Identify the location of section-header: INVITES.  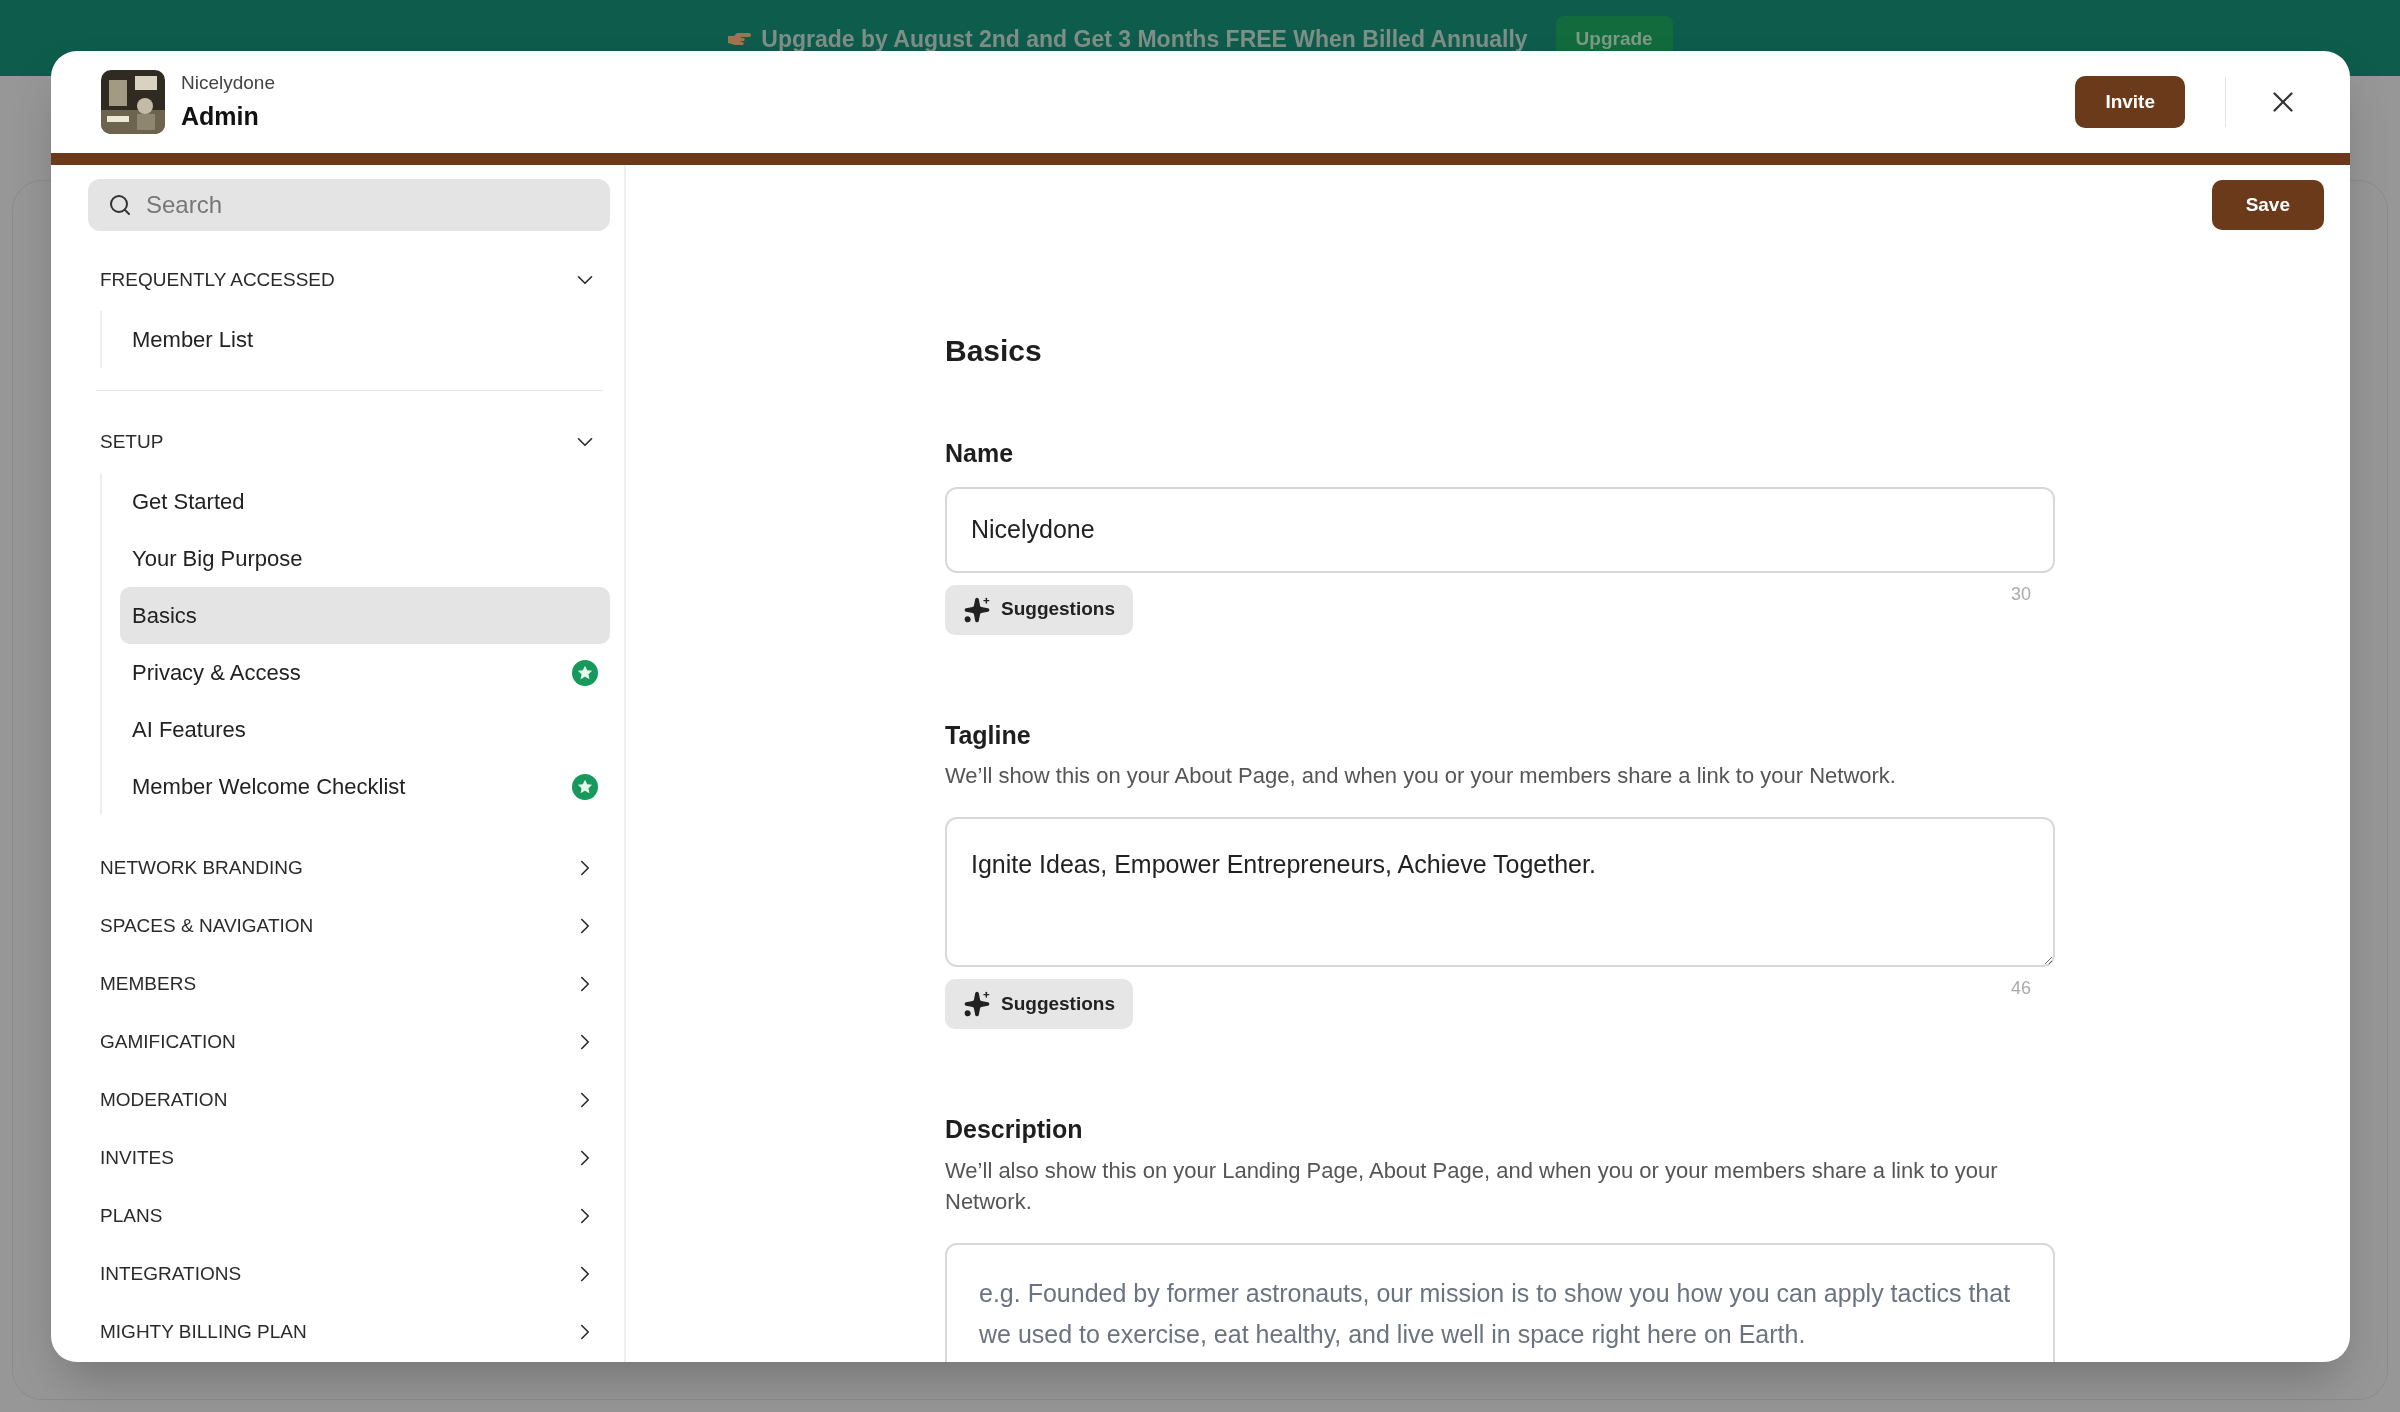
(349, 1158).